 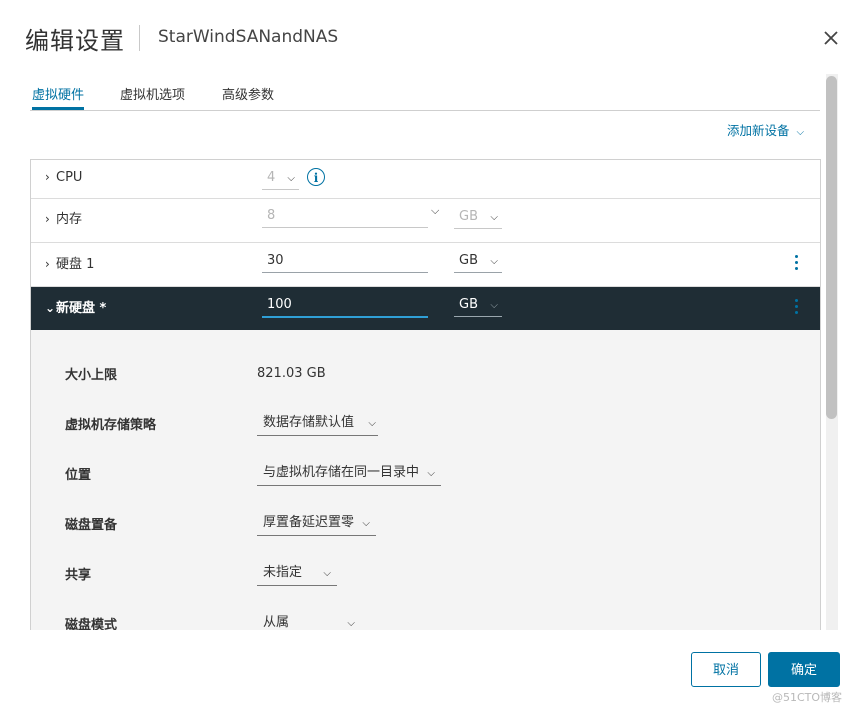 I want to click on close-icon, so click(x=831, y=38).